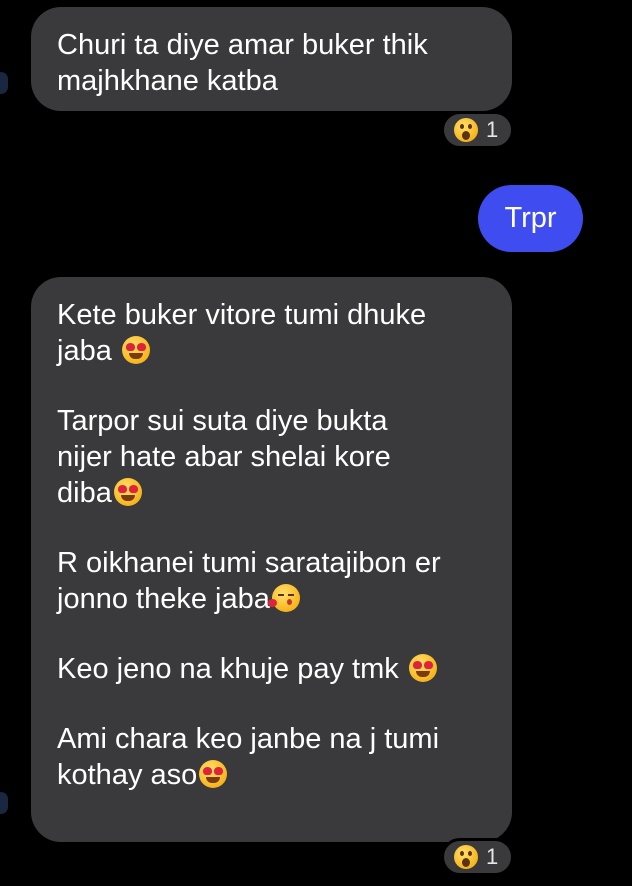 The width and height of the screenshot is (632, 886). Describe the element at coordinates (222, 421) in the screenshot. I see `message-line: Tarpor sui suta diye bukta` at that location.